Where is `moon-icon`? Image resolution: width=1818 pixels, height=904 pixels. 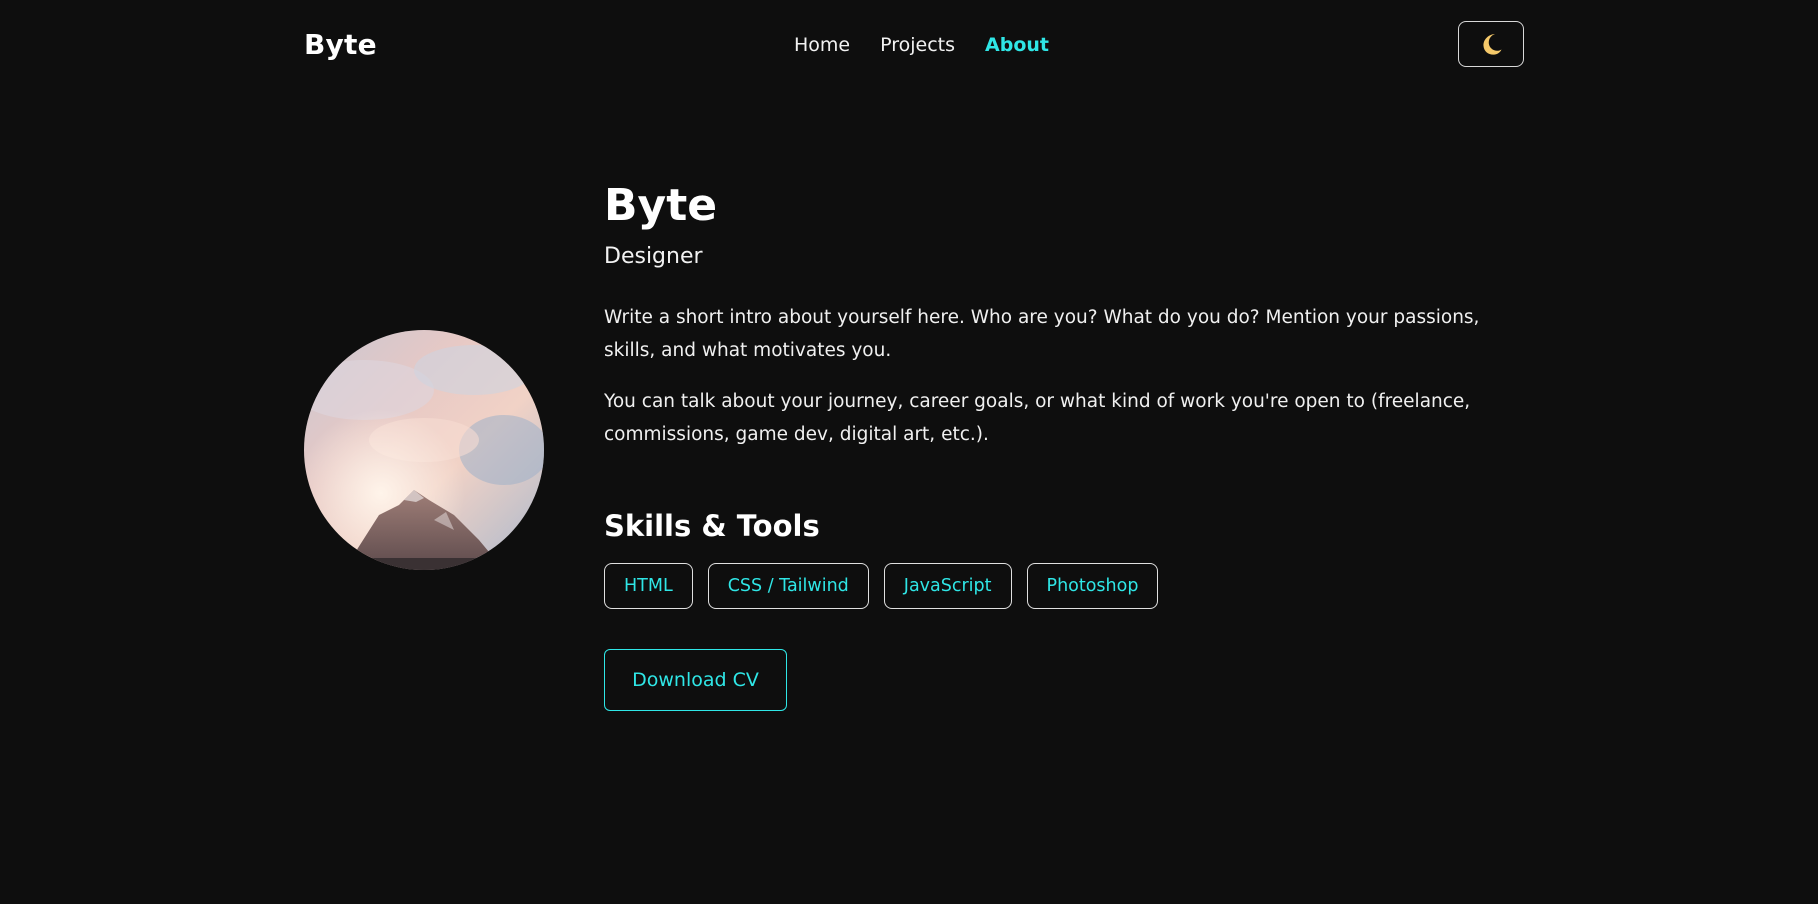
moon-icon is located at coordinates (1492, 44).